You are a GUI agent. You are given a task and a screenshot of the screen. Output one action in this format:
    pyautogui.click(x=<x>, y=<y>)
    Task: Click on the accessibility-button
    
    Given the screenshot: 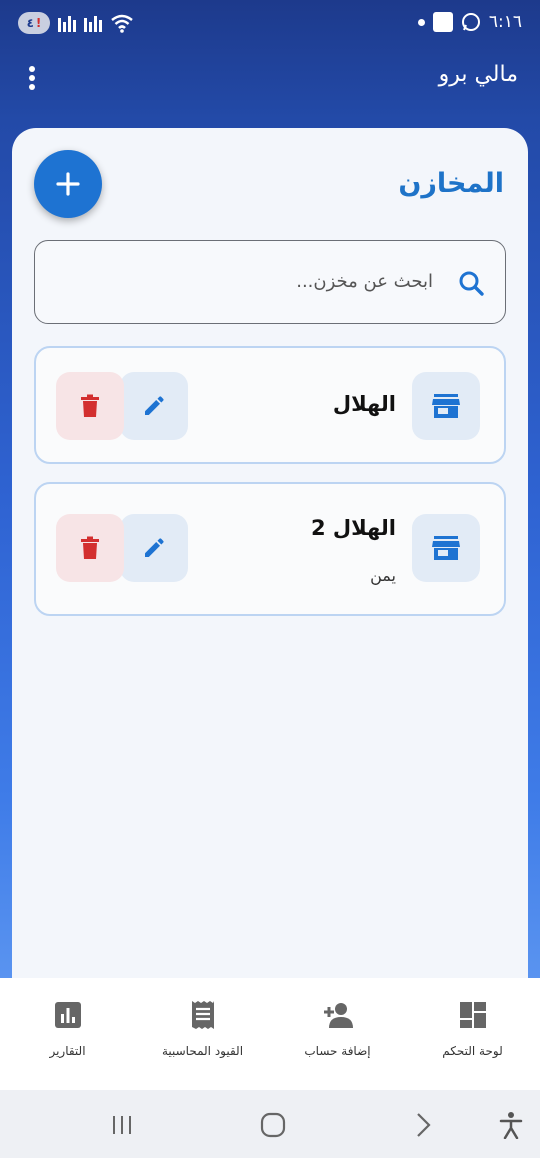 What is the action you would take?
    pyautogui.click(x=511, y=1125)
    